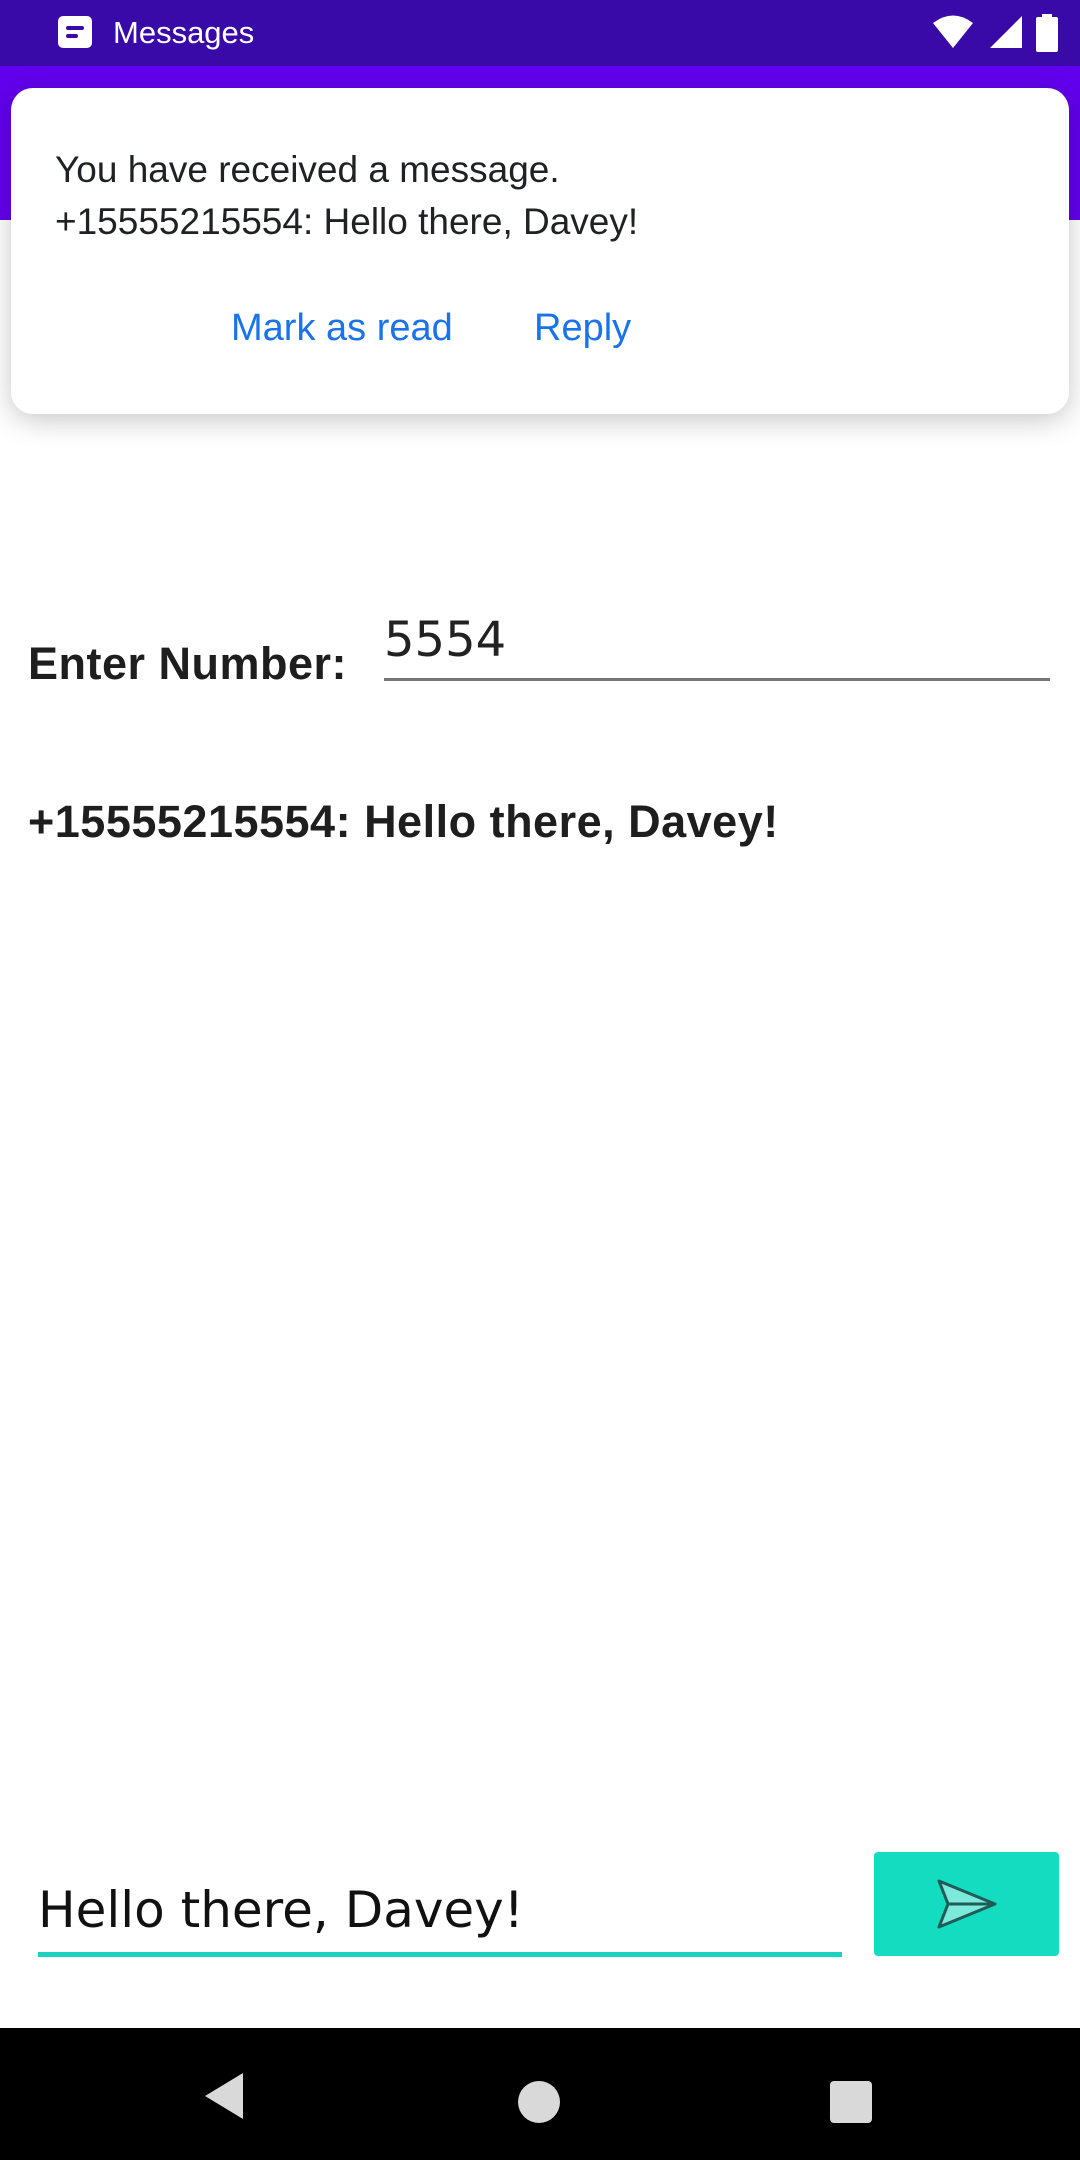 This screenshot has width=1080, height=2160. I want to click on received-message: +15555215554: Hello there, Davey!, so click(403, 821).